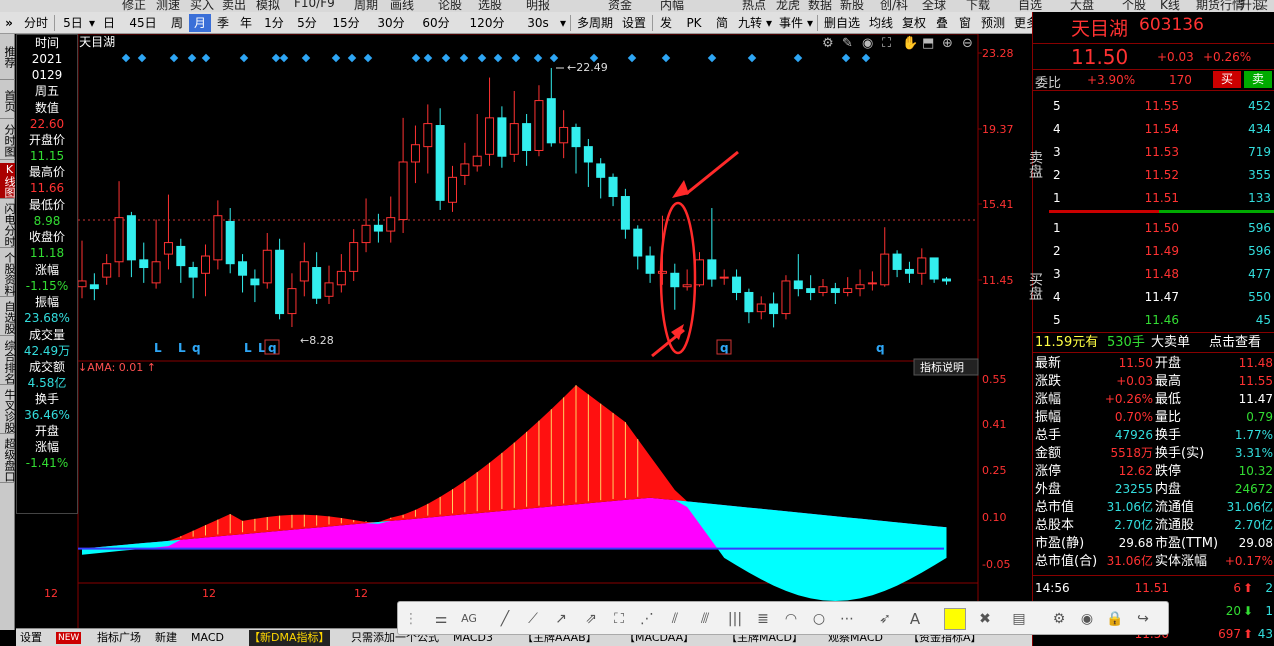 The image size is (1274, 646). I want to click on period-tab: 60分, so click(436, 23).